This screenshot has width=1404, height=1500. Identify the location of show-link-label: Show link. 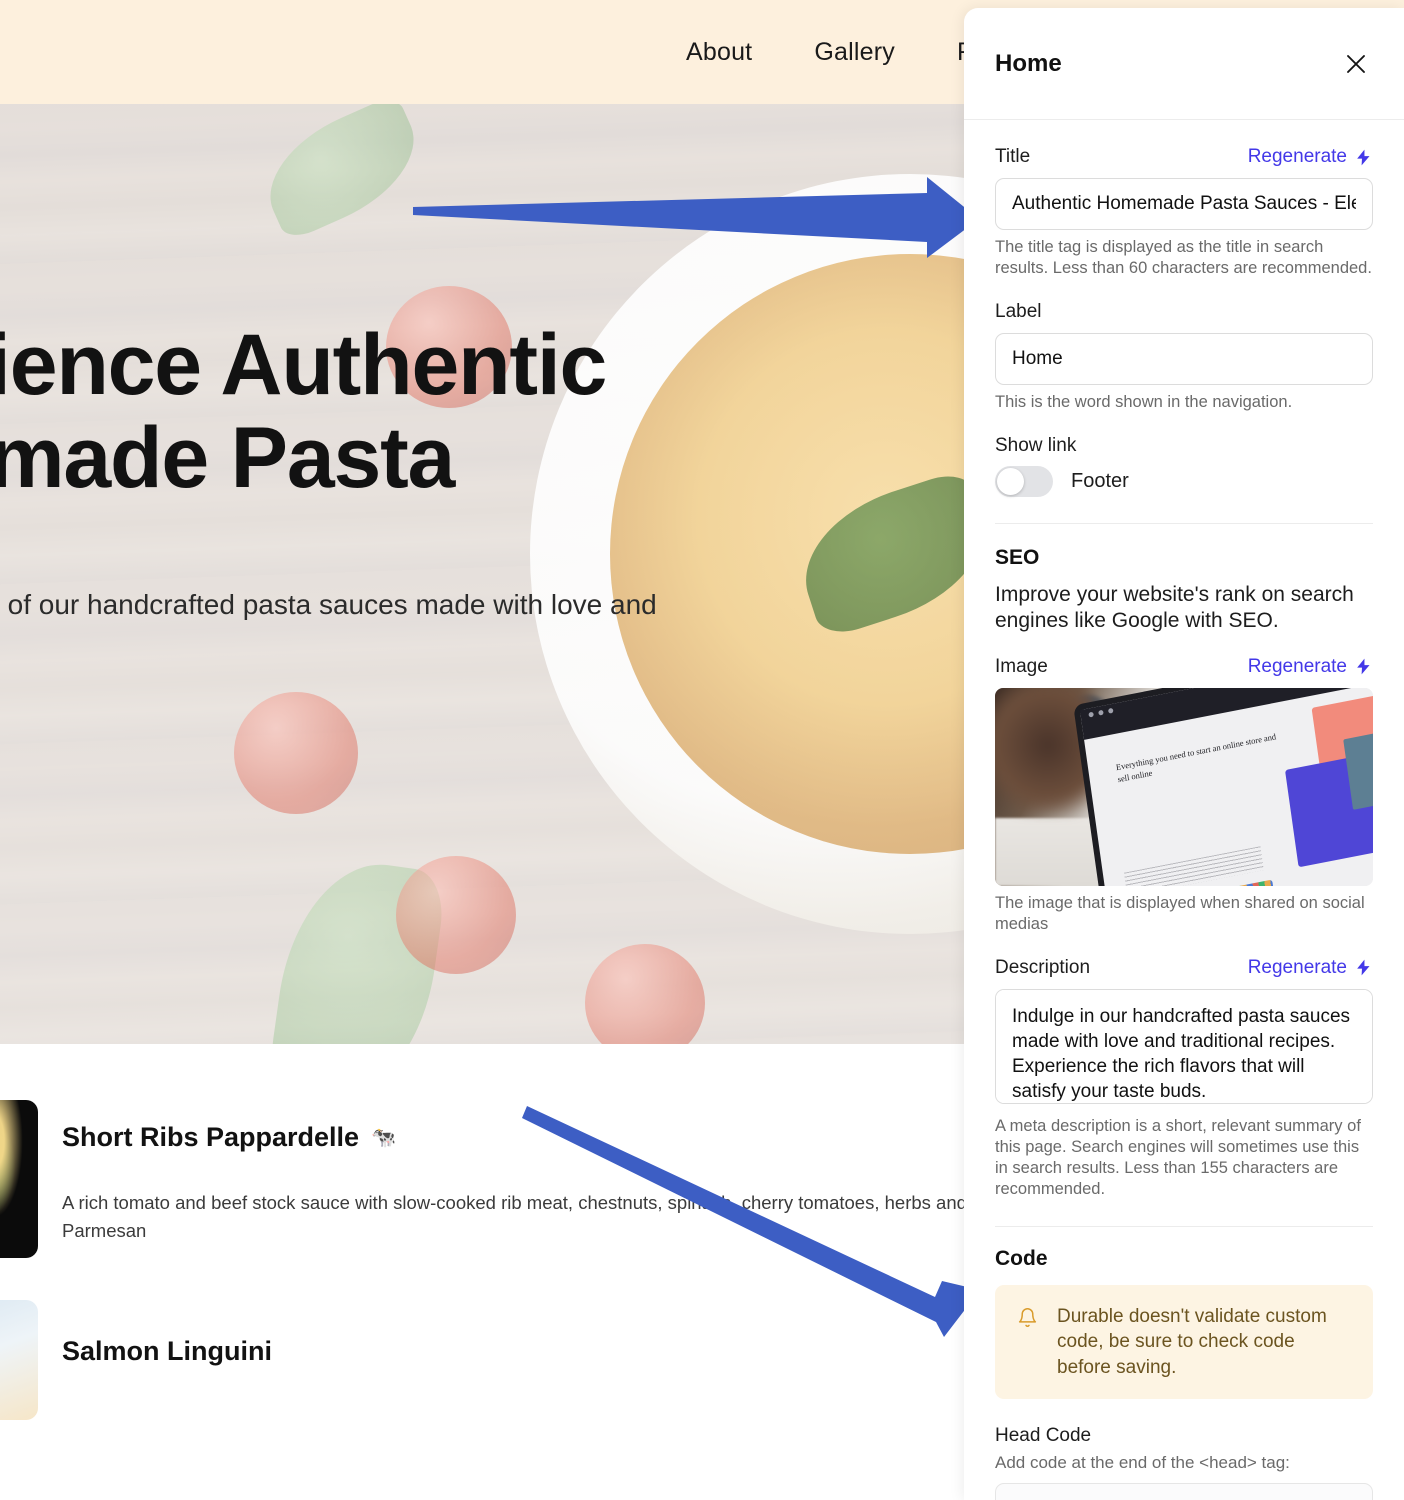
(1036, 446).